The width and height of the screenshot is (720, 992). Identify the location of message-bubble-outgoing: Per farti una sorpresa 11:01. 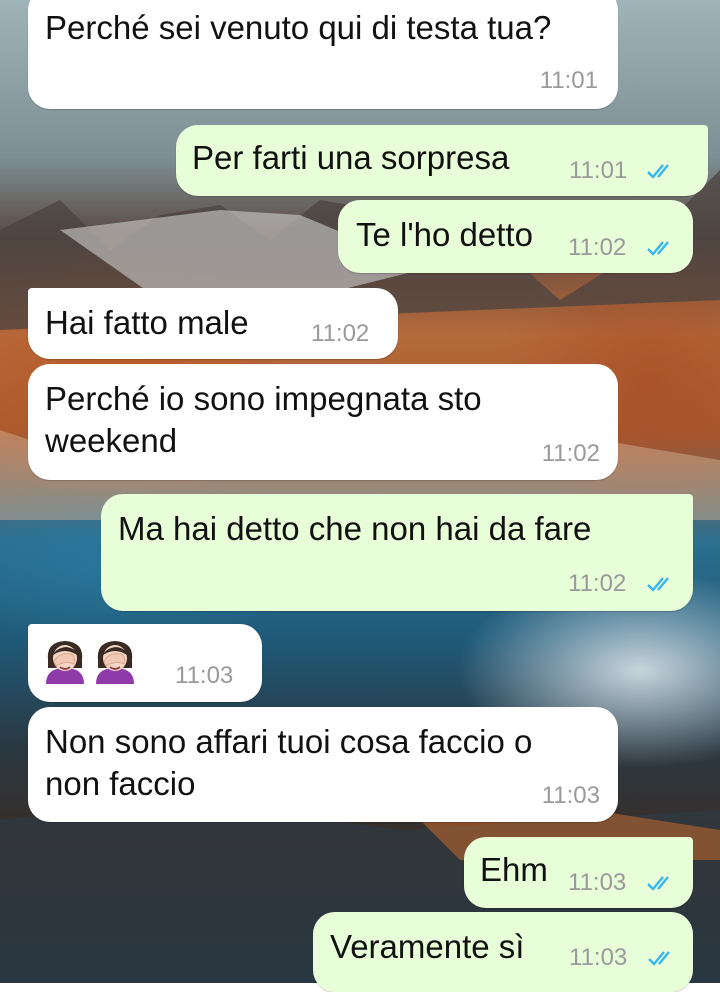
(442, 160).